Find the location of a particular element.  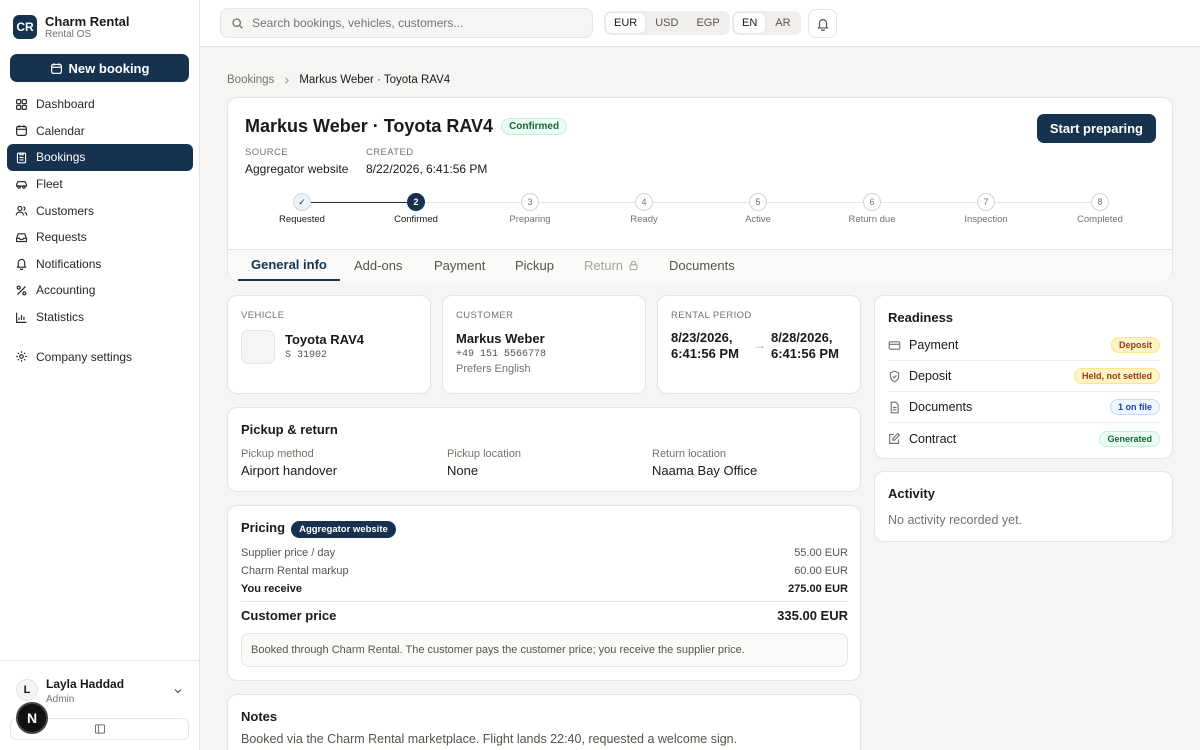

sidebar-item-notifications: Notifications is located at coordinates (100, 264).